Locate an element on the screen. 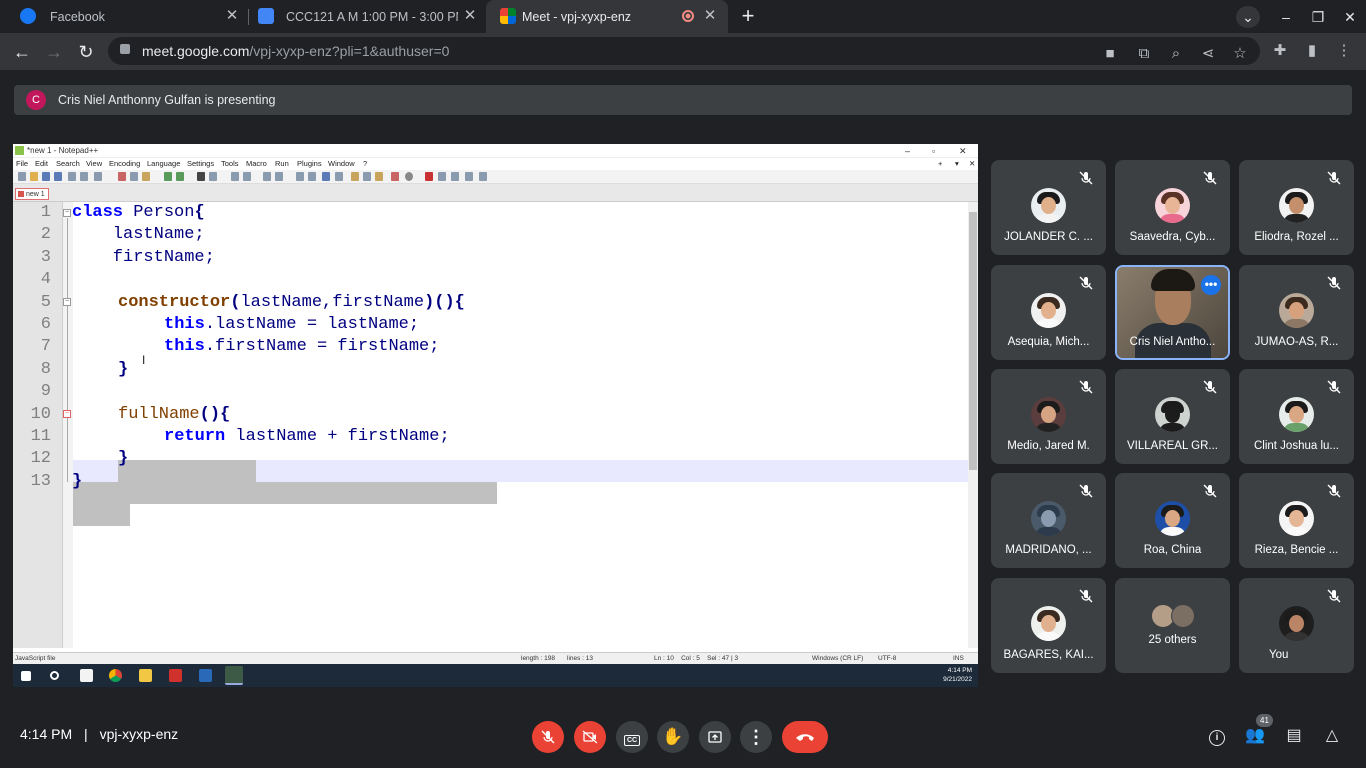 The height and width of the screenshot is (768, 1366). menu-settings: Settings is located at coordinates (201, 163).